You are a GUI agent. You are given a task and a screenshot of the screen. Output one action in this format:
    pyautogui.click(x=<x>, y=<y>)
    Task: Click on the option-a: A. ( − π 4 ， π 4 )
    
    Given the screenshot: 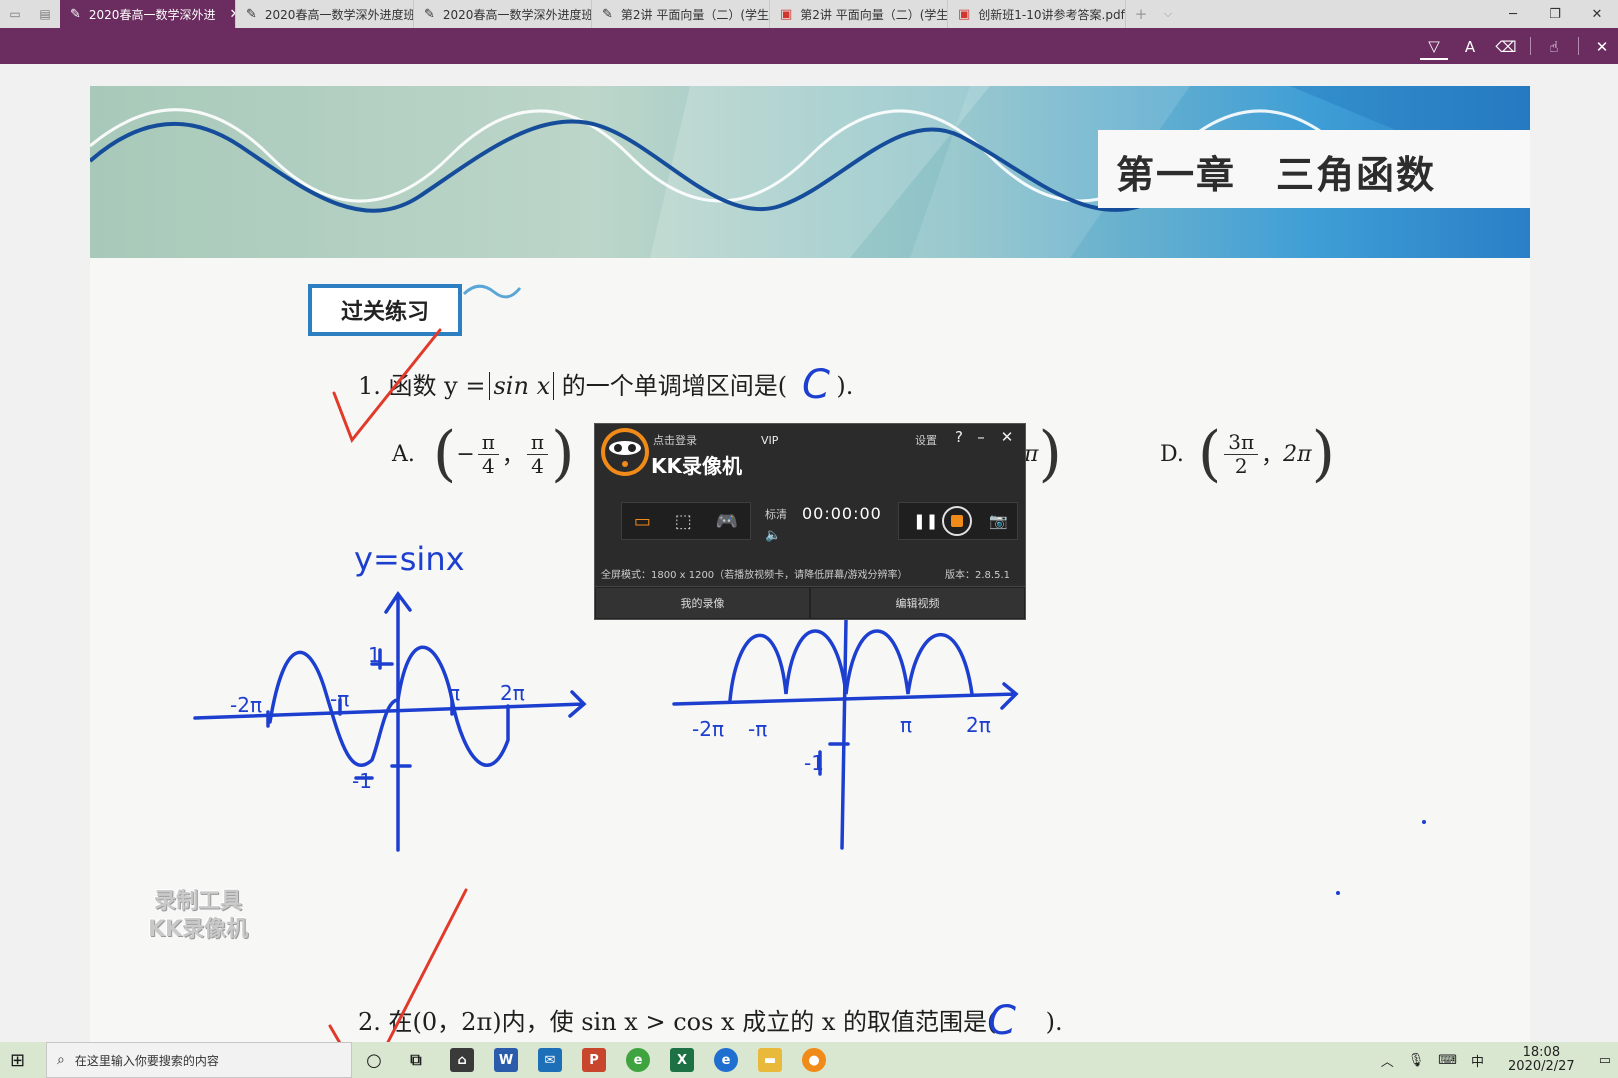 What is the action you would take?
    pyautogui.click(x=483, y=454)
    